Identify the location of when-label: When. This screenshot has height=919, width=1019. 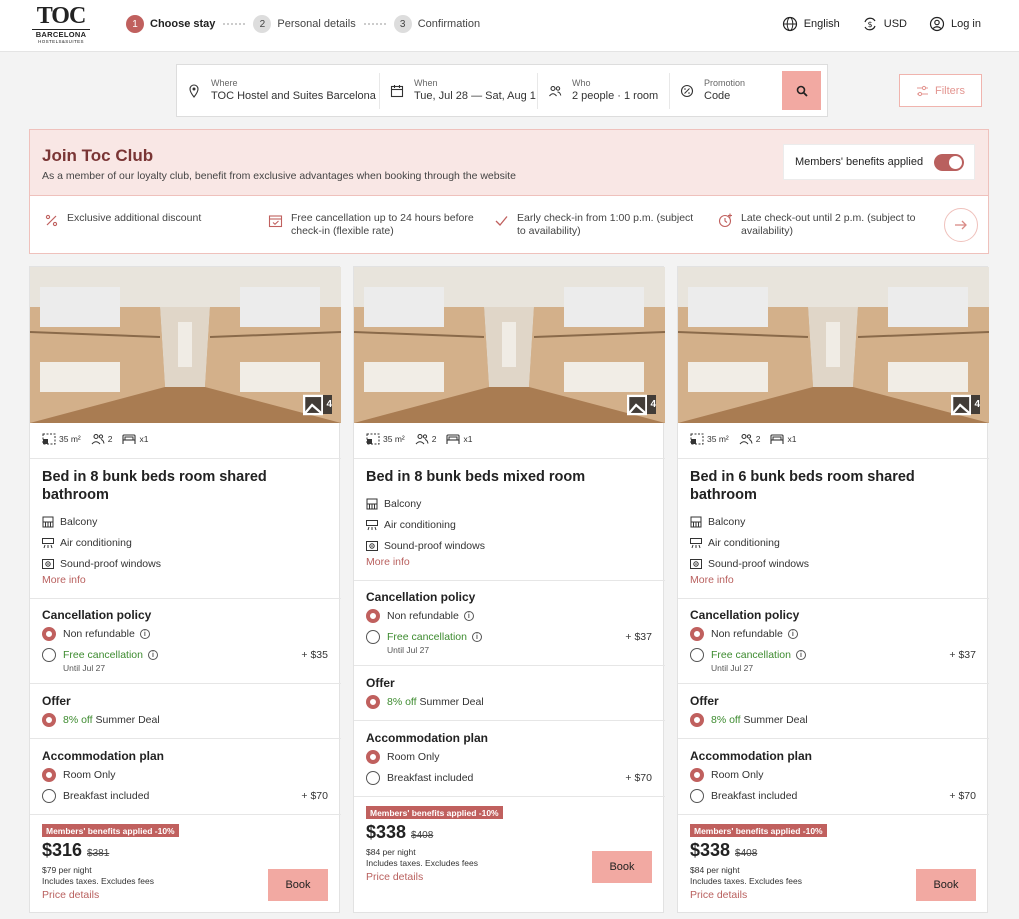
(426, 83).